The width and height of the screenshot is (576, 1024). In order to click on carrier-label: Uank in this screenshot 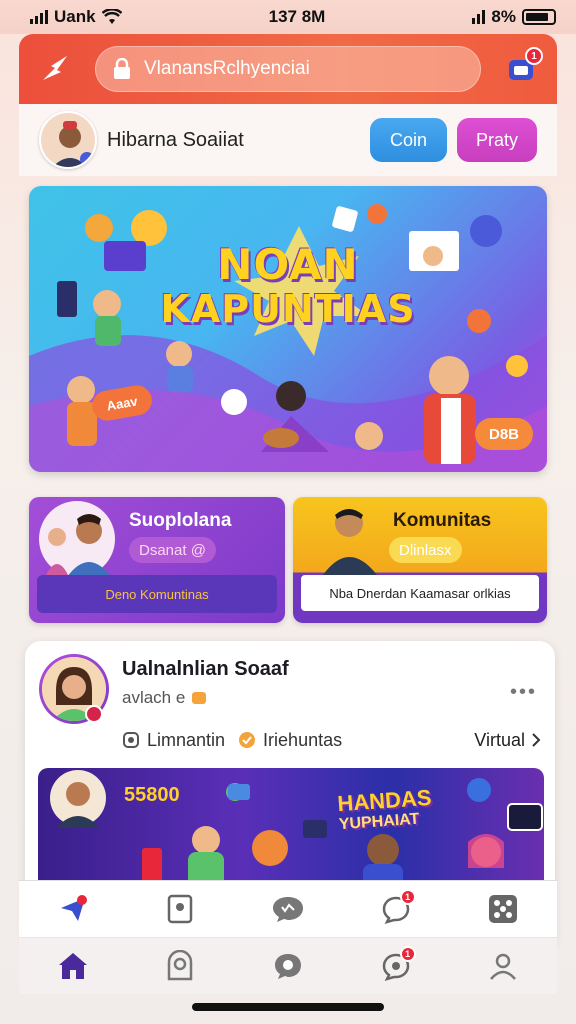, I will do `click(75, 16)`.